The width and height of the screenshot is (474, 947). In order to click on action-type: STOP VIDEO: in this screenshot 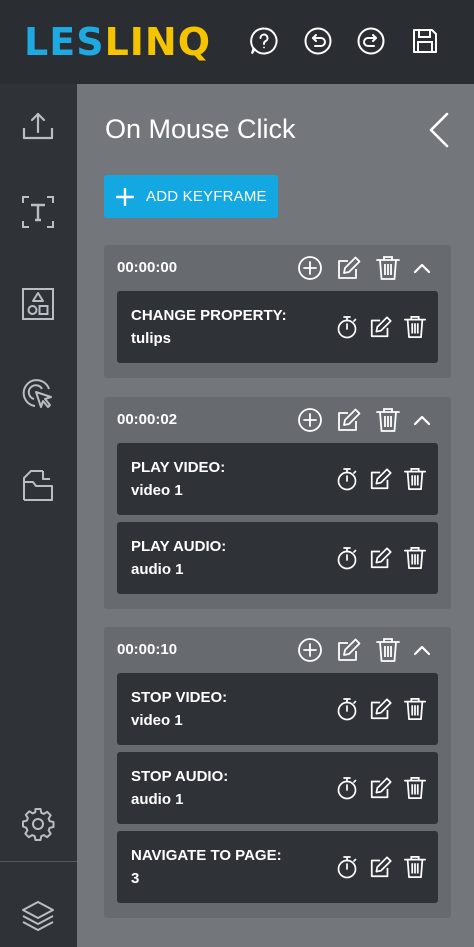, I will do `click(179, 697)`.